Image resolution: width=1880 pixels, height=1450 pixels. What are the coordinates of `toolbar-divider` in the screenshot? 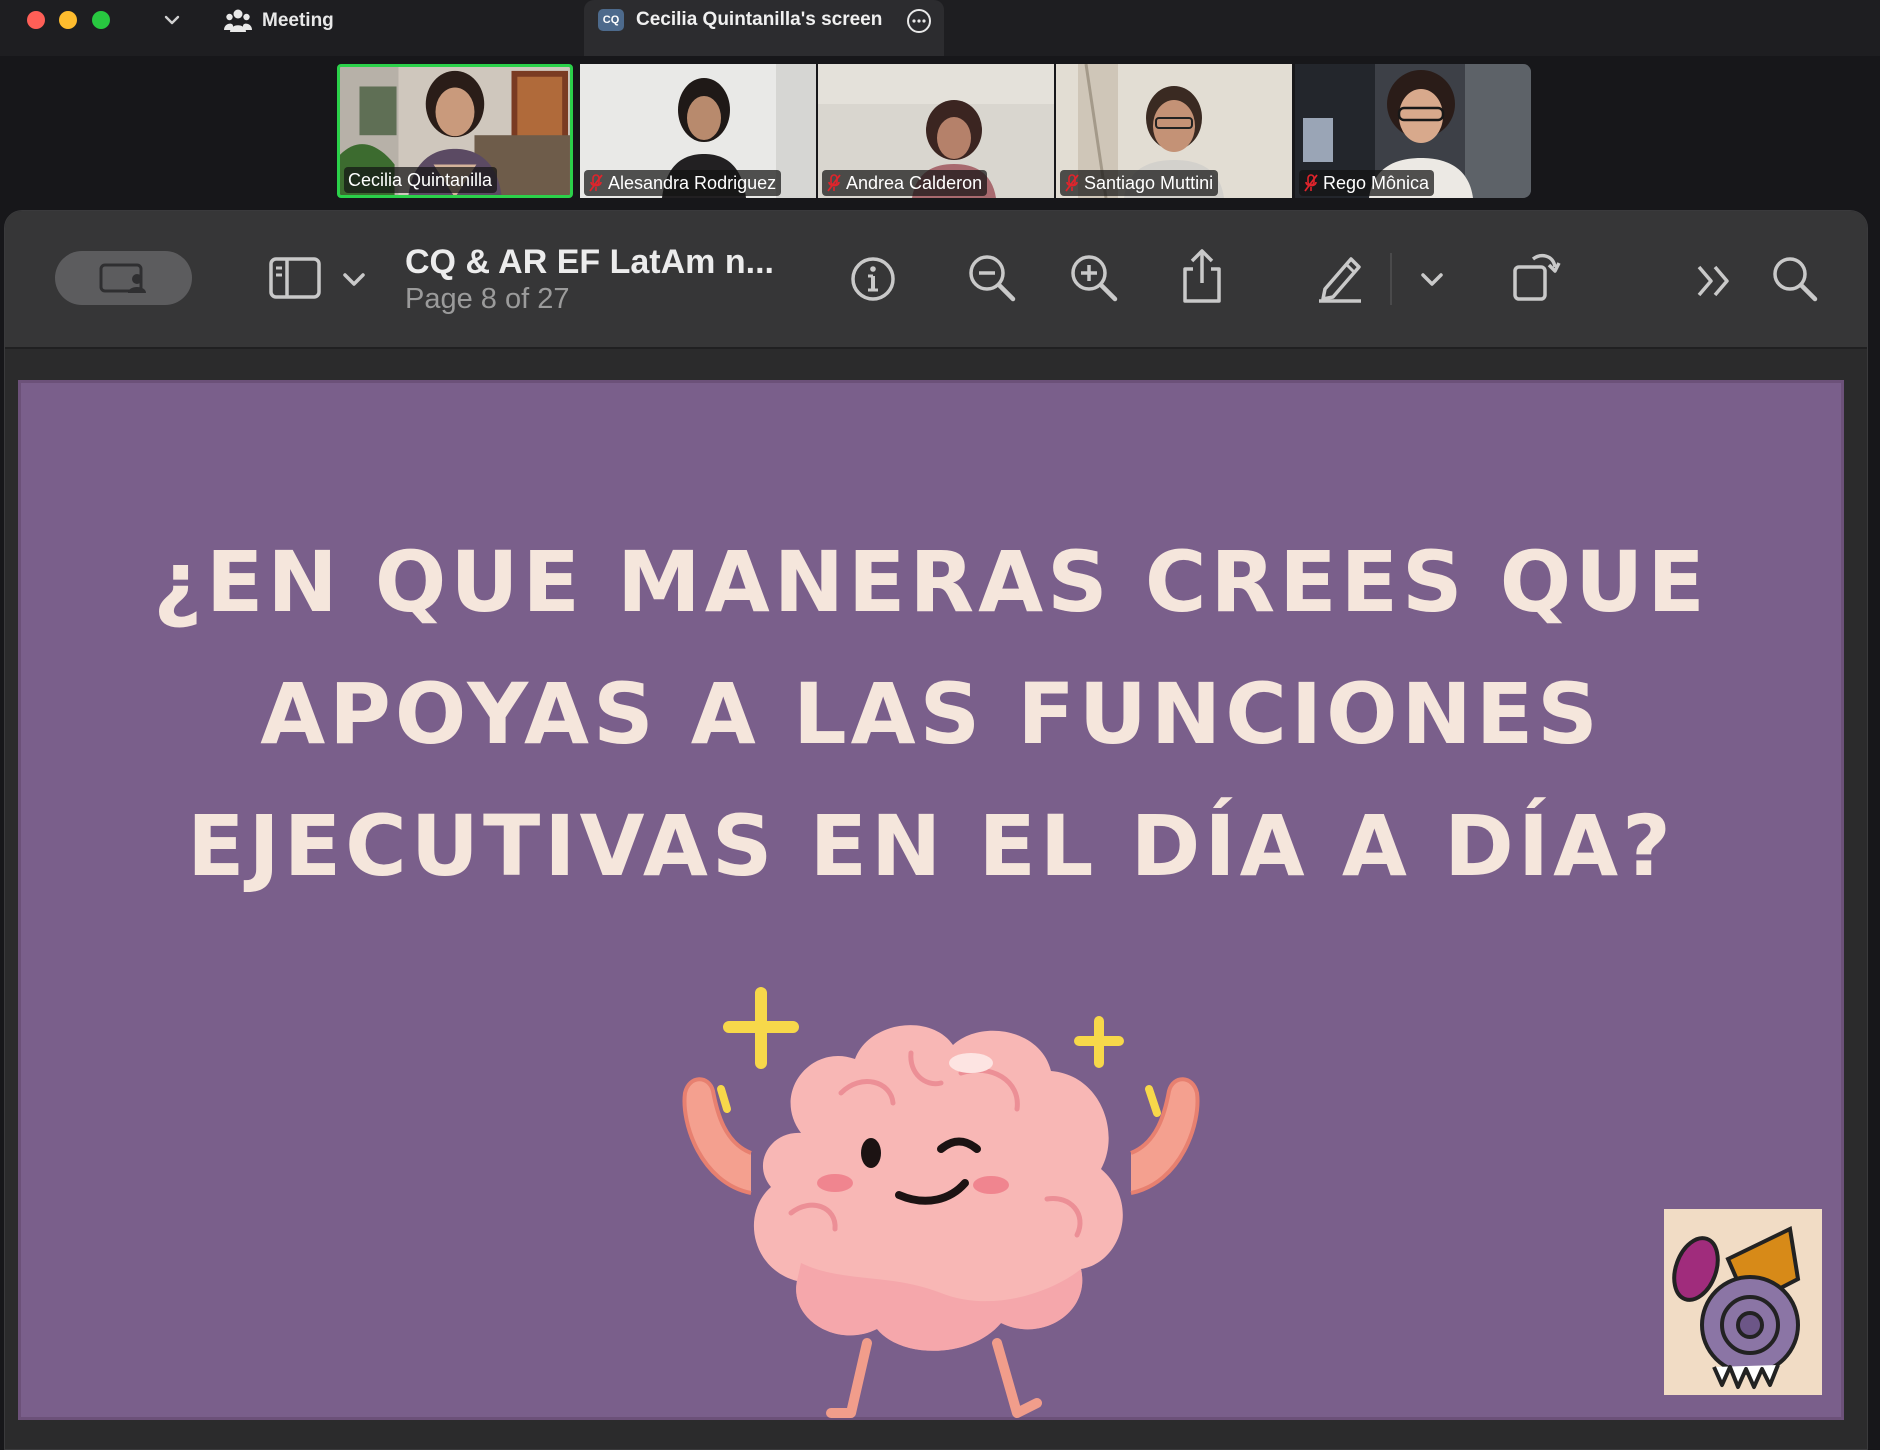 It's located at (1391, 279).